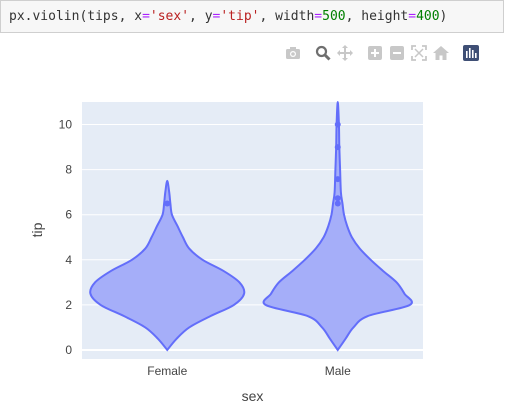  I want to click on home-icon, so click(441, 53).